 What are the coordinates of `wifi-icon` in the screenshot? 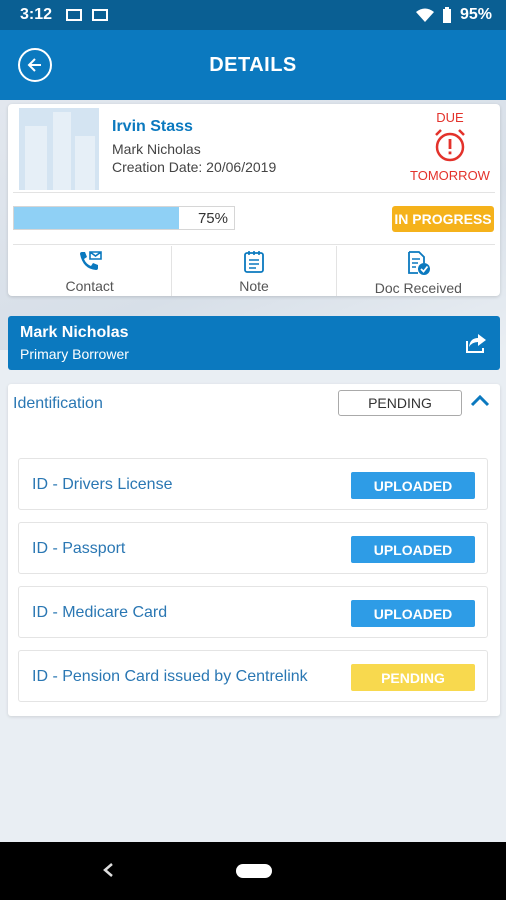 It's located at (424, 15).